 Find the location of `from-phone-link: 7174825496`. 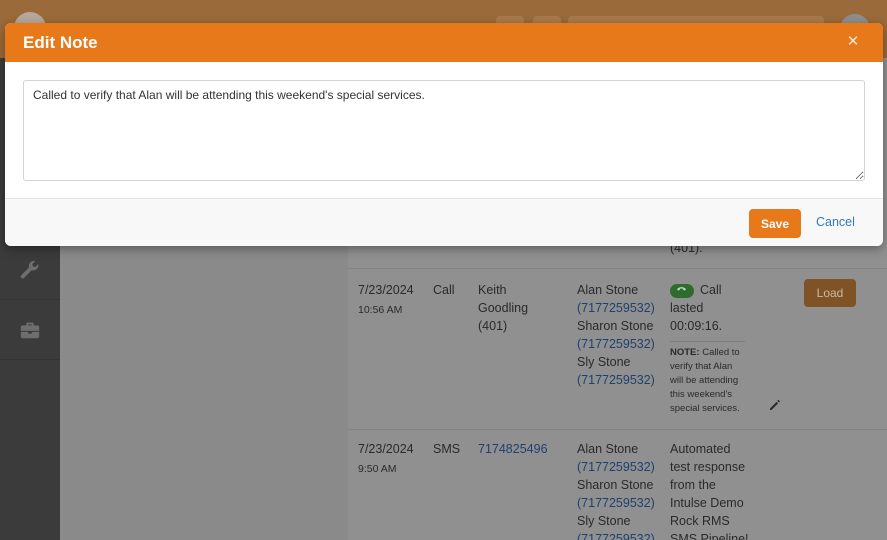

from-phone-link: 7174825496 is located at coordinates (513, 449).